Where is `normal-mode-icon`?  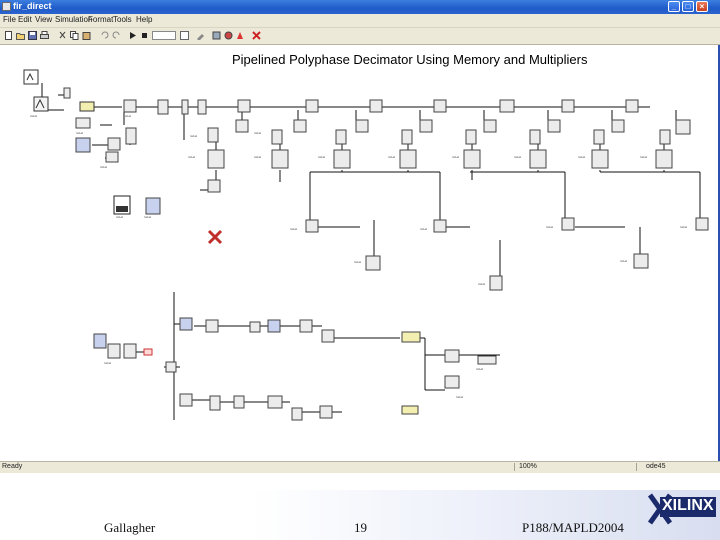 normal-mode-icon is located at coordinates (184, 35).